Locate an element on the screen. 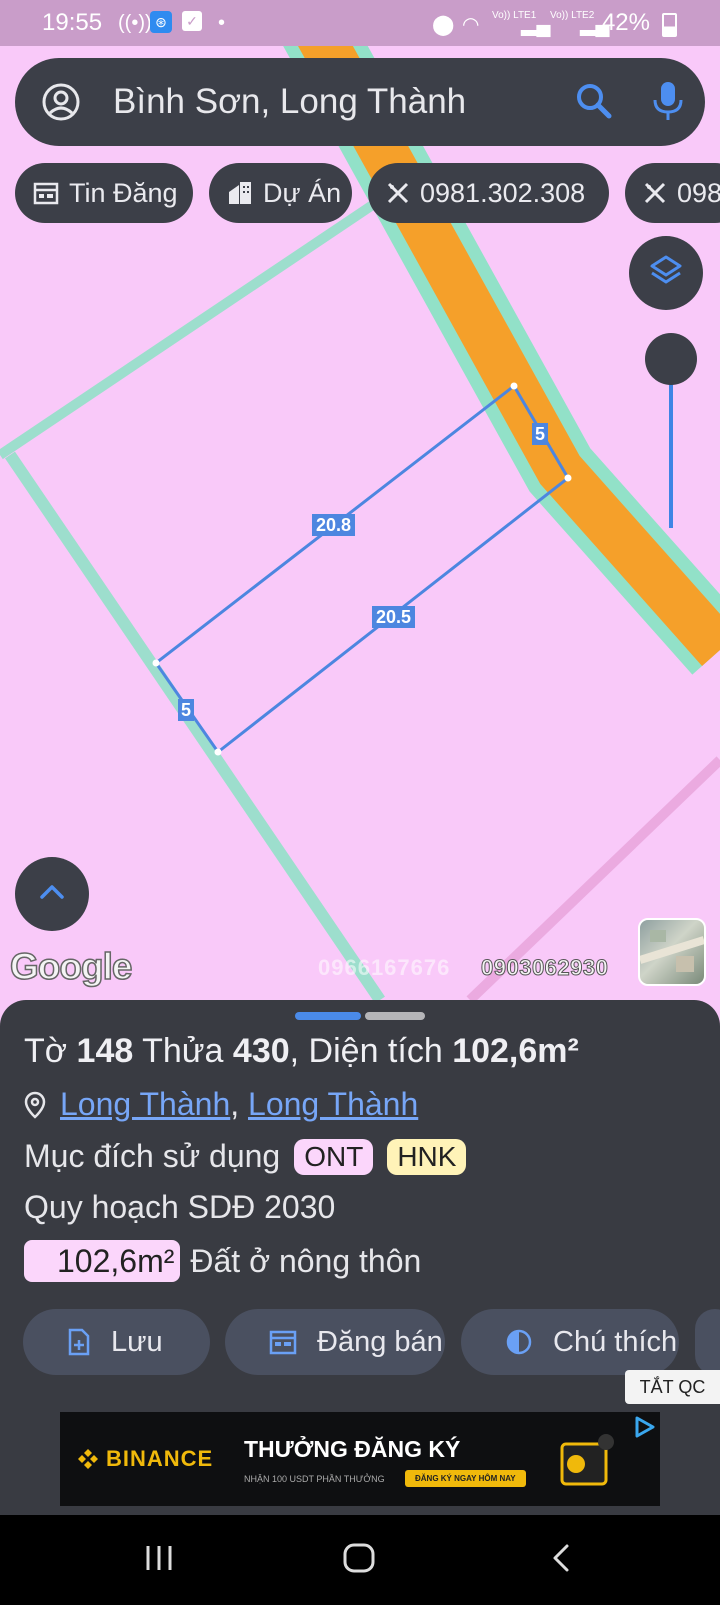 The image size is (720, 1605). building-icon is located at coordinates (240, 193).